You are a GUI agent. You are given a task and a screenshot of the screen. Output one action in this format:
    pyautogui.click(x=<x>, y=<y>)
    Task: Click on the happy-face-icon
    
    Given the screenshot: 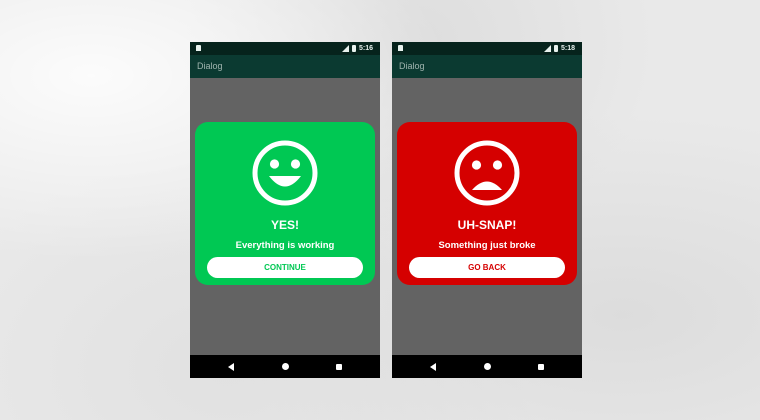 What is the action you would take?
    pyautogui.click(x=285, y=173)
    